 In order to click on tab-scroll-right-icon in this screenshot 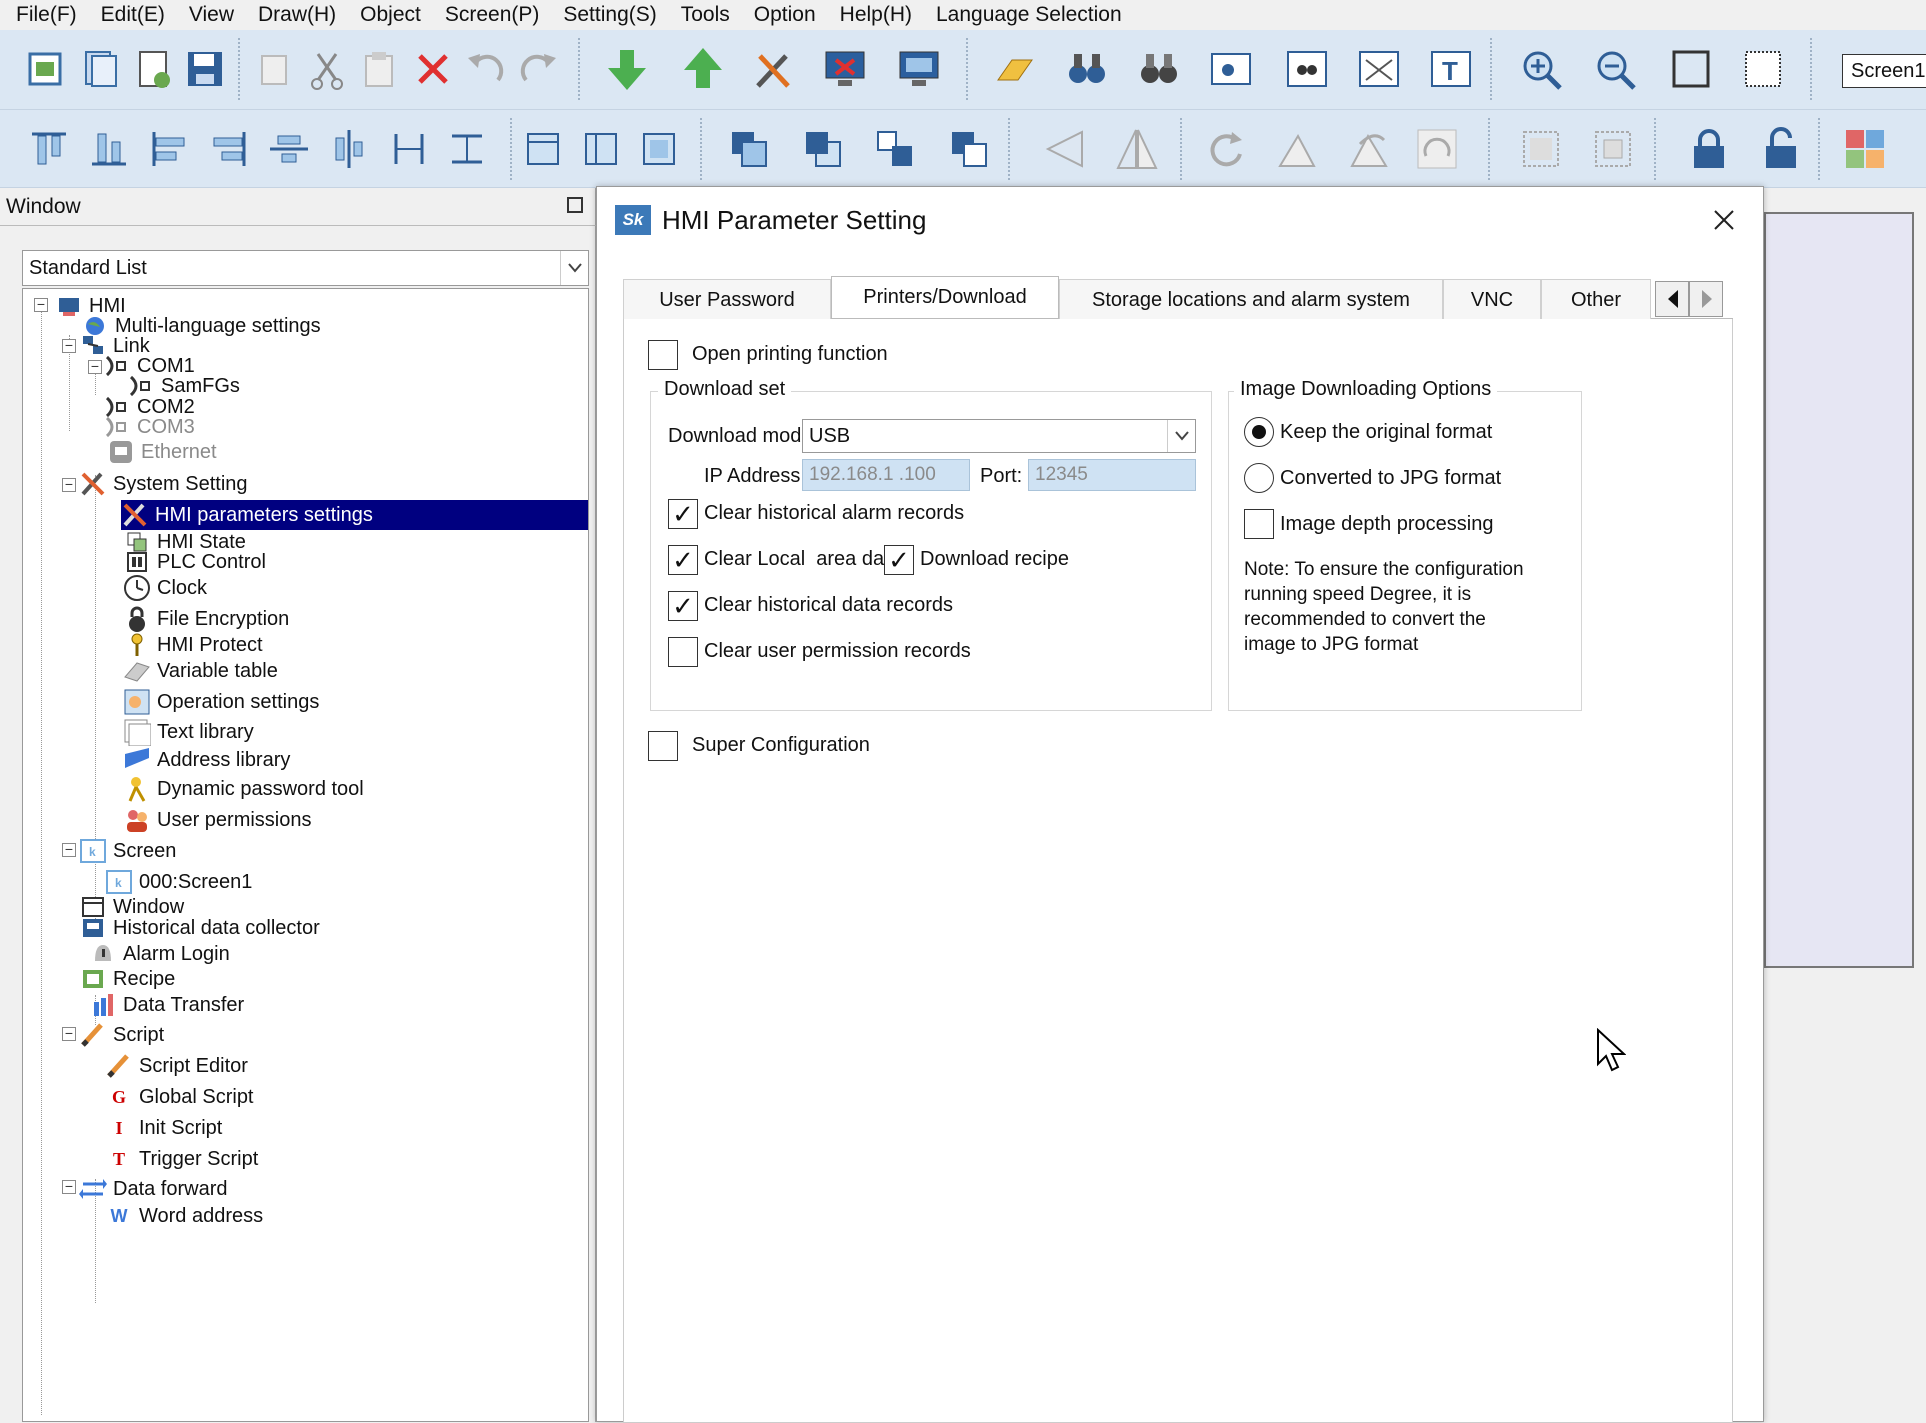, I will do `click(1706, 299)`.